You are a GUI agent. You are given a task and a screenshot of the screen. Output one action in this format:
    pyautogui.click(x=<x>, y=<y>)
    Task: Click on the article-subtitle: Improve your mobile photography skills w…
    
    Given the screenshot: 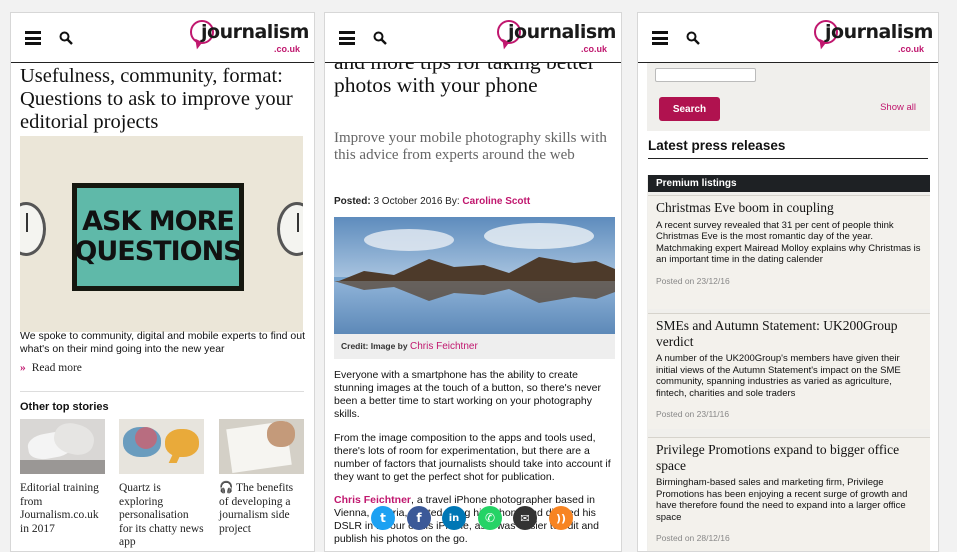 What is the action you would take?
    pyautogui.click(x=470, y=146)
    